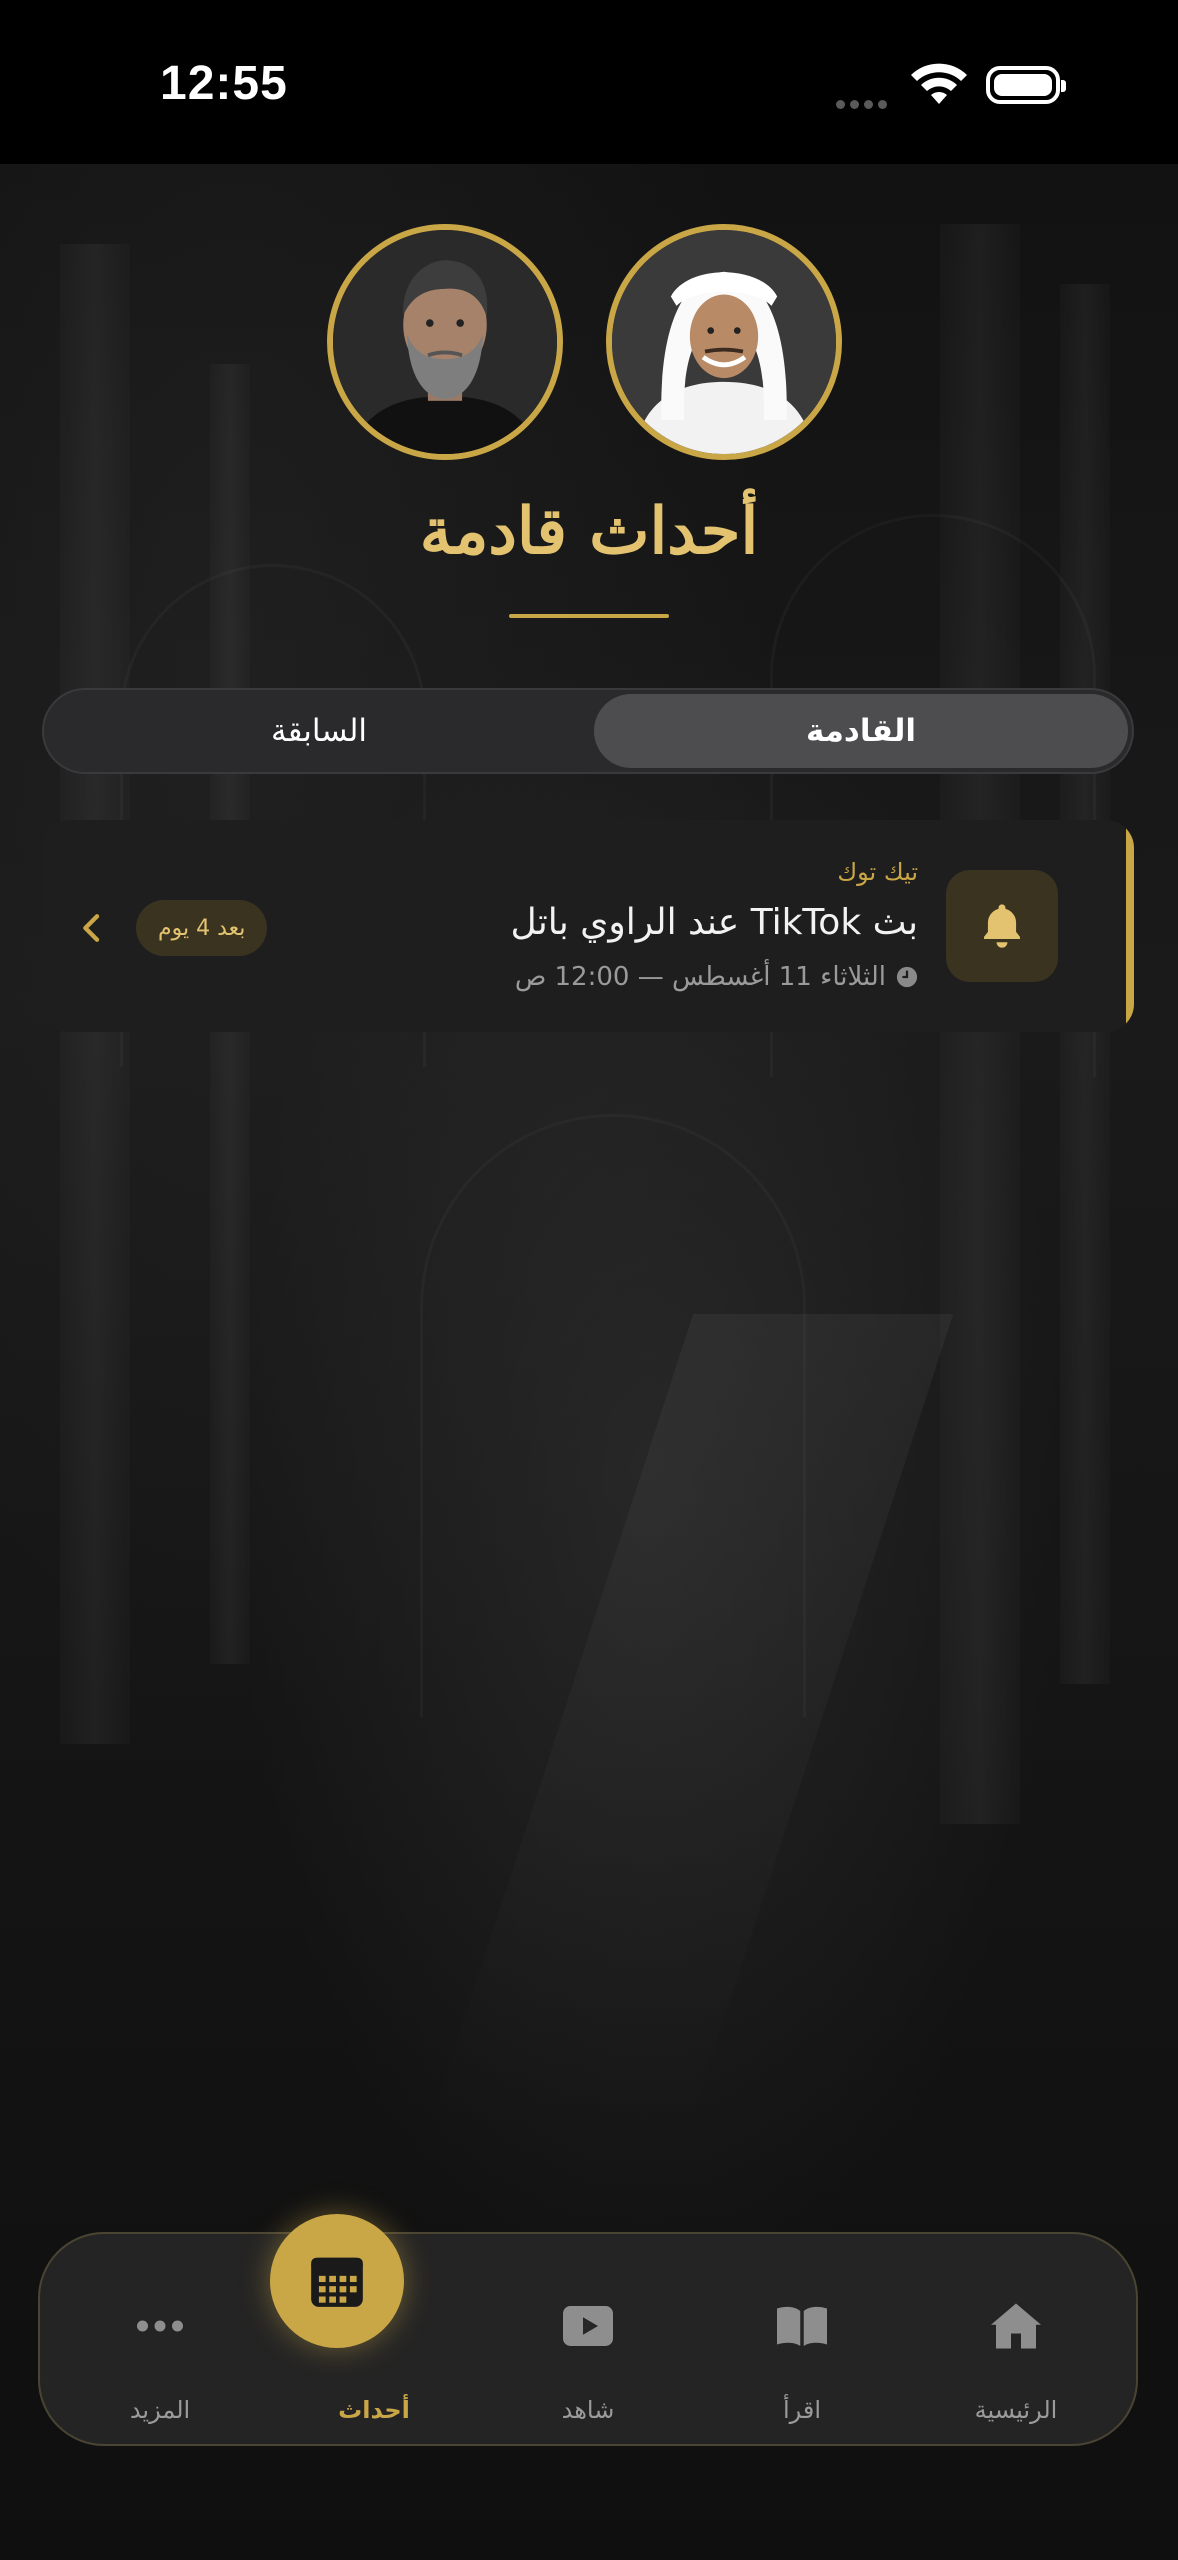 Image resolution: width=1178 pixels, height=2560 pixels. I want to click on nav-label-read: اقرأ, so click(802, 2410).